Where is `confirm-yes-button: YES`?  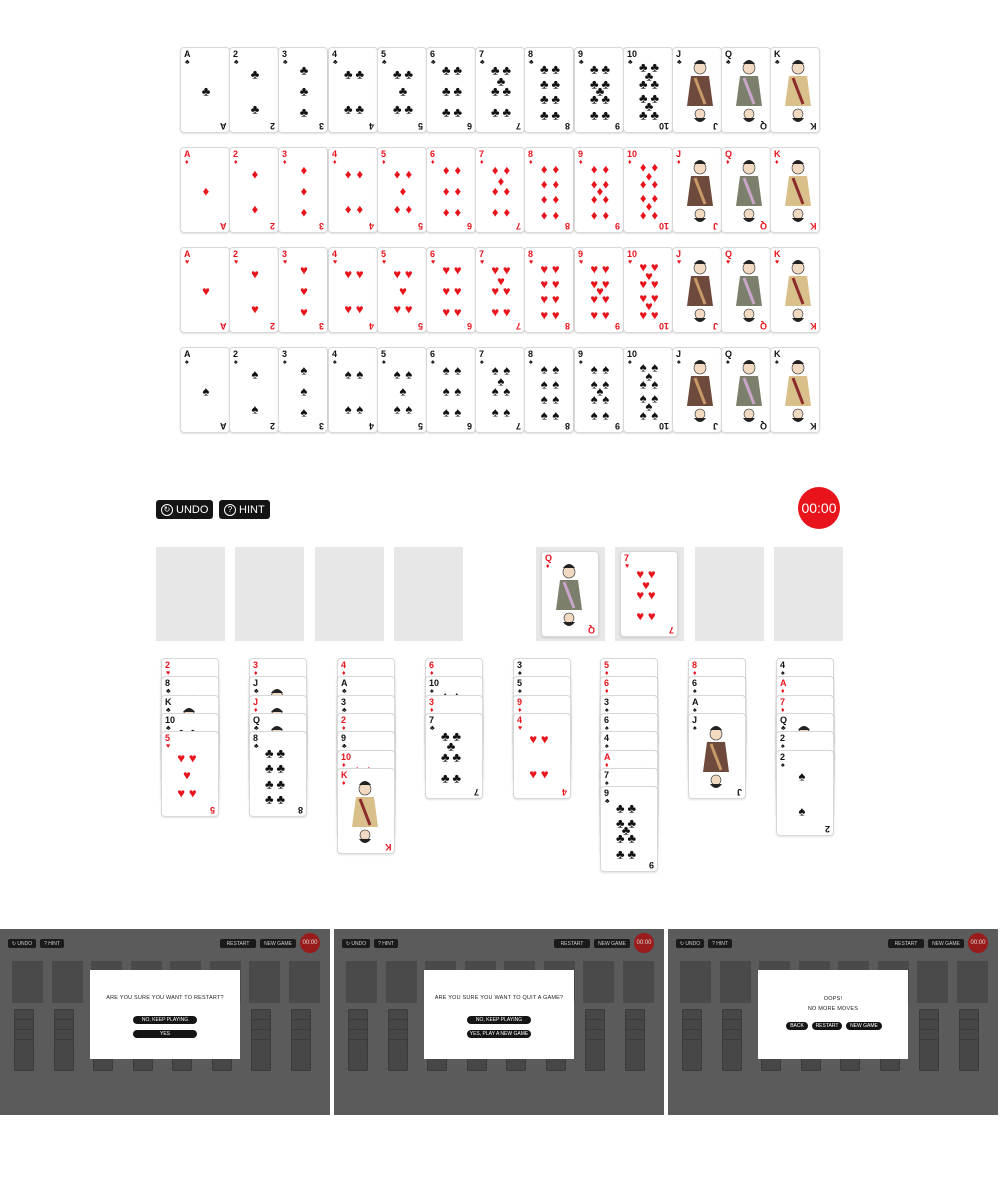
confirm-yes-button: YES is located at coordinates (165, 1034).